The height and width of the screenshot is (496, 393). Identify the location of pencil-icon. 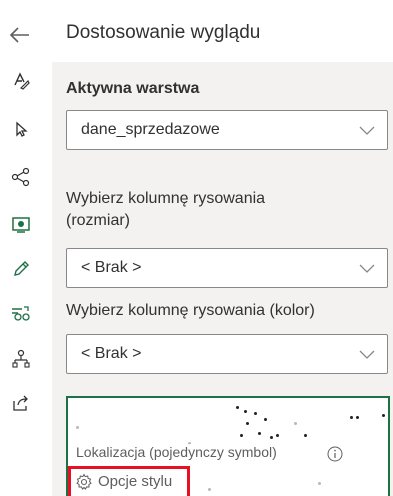
(21, 269).